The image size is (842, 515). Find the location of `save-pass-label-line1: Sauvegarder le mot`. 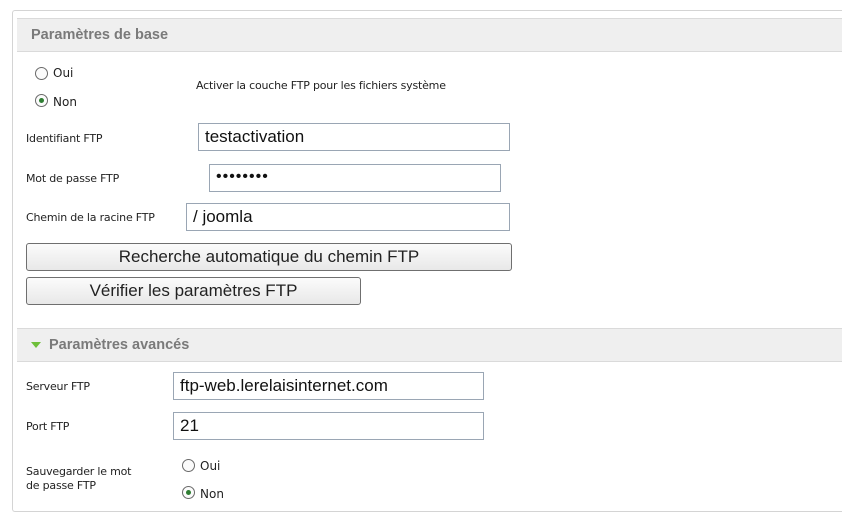

save-pass-label-line1: Sauvegarder le mot is located at coordinates (79, 471).